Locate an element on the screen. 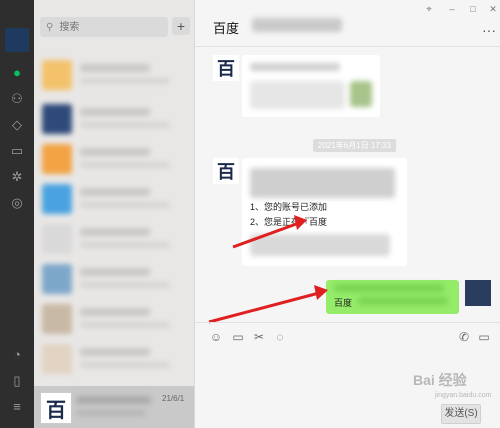 The width and height of the screenshot is (500, 428). phone-call-icon: ✆ is located at coordinates (464, 337).